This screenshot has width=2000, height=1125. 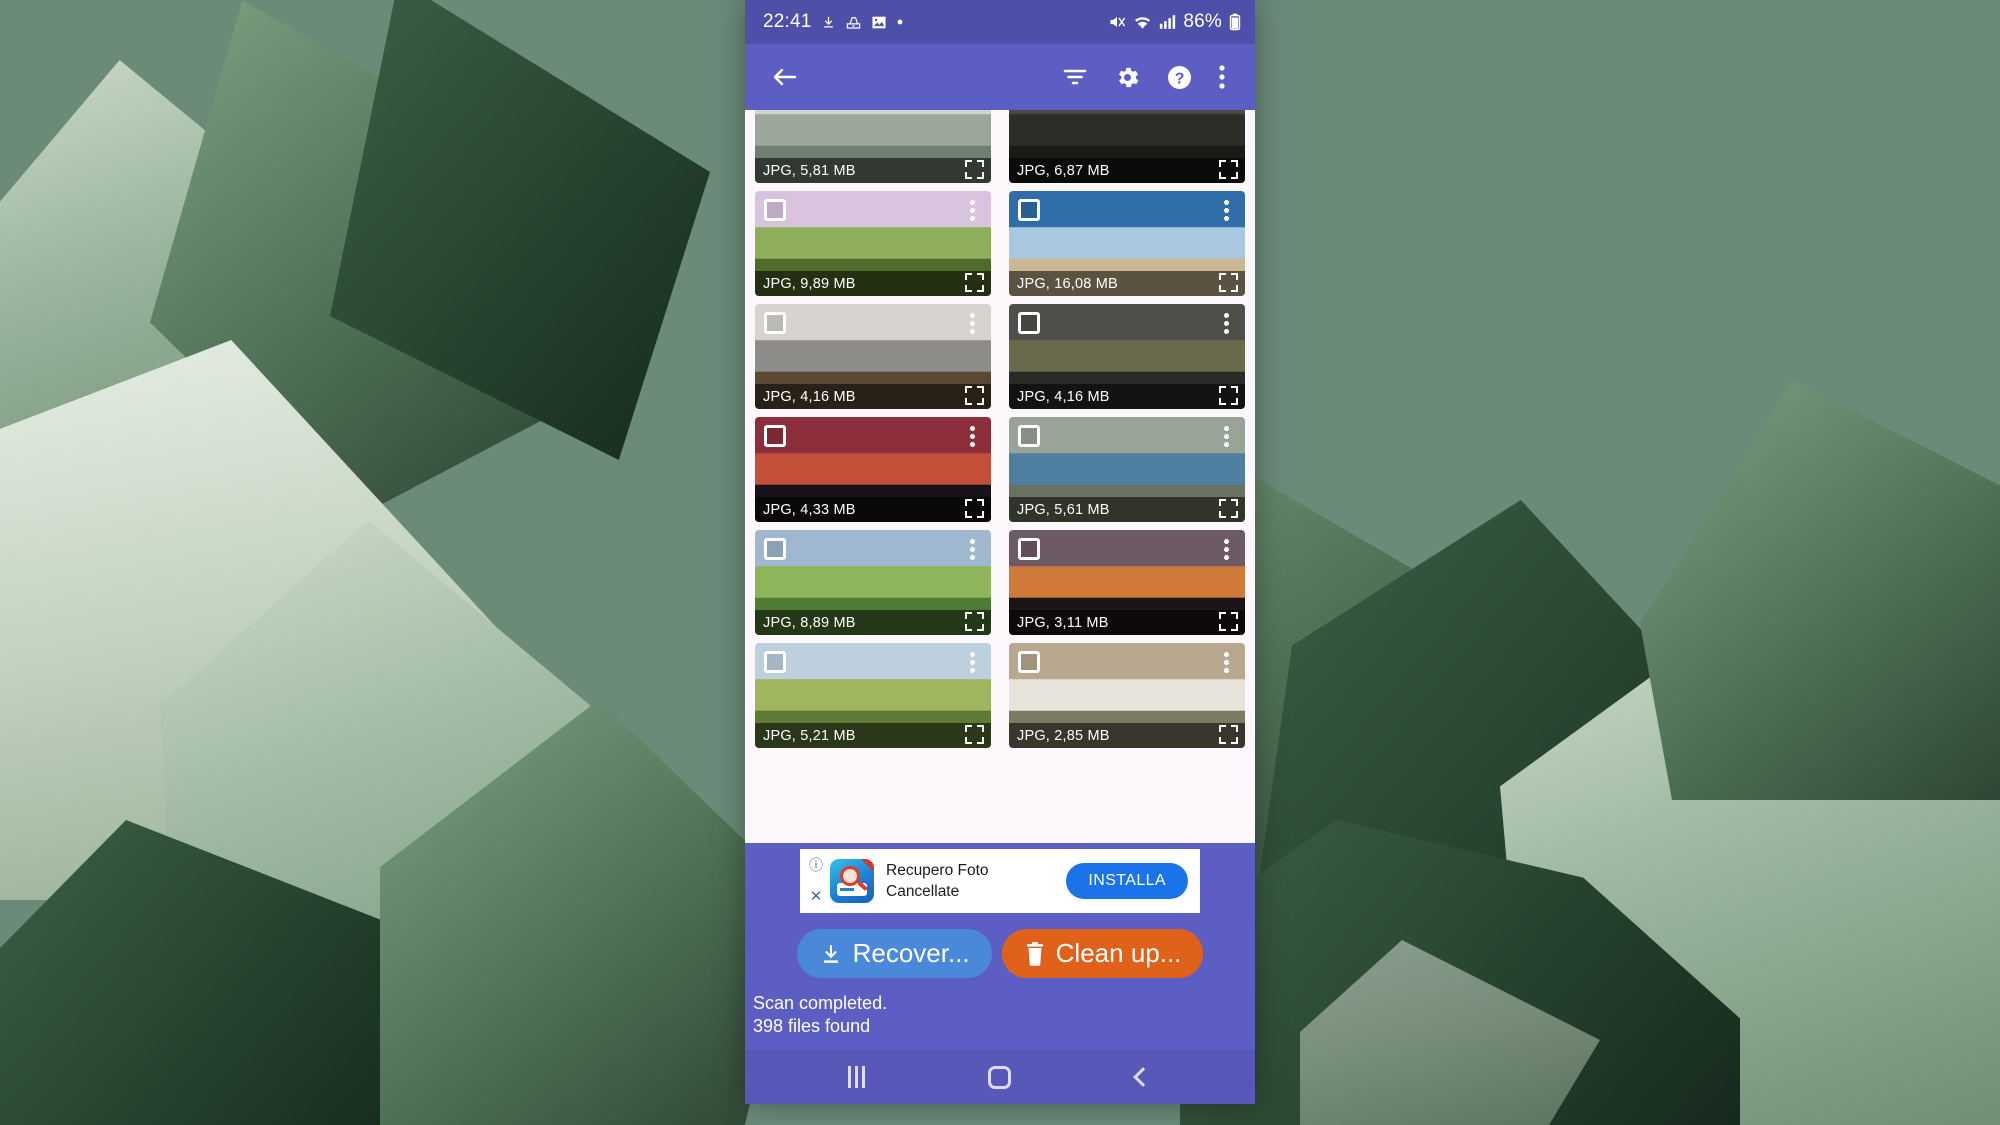 I want to click on ad-banner: ⓘ ✕ Recupero Foto Cancellate INSTALLA, so click(x=1000, y=881).